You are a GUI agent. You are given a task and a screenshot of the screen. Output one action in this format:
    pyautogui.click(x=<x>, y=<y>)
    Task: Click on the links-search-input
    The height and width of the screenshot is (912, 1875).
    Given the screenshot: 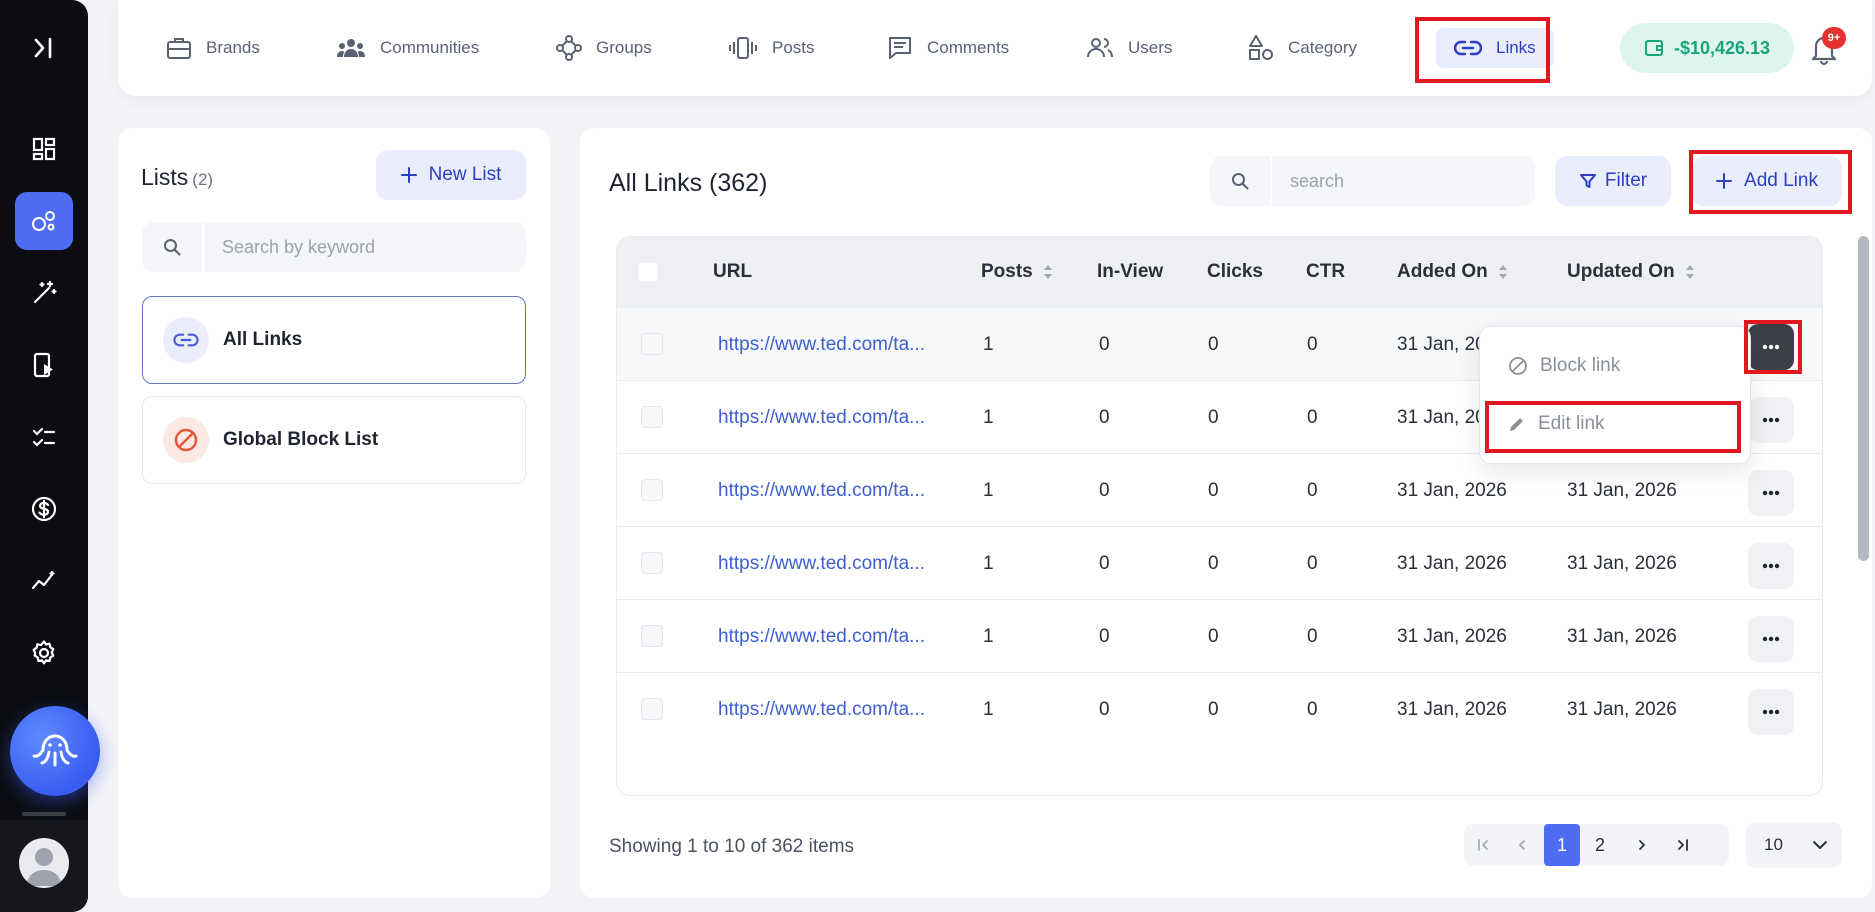 What is the action you would take?
    pyautogui.click(x=1403, y=181)
    